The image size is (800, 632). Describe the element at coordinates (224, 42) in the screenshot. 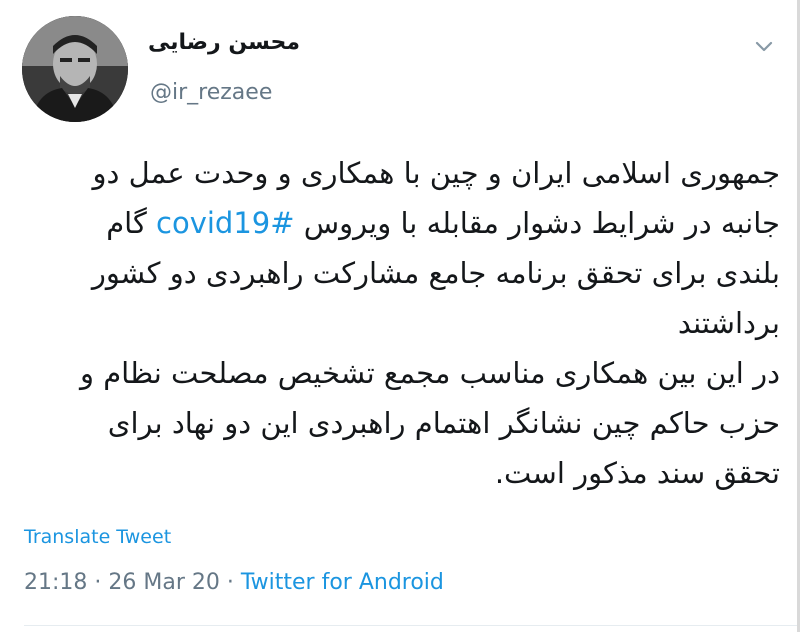

I see `author-display-name: محسن رضایی` at that location.